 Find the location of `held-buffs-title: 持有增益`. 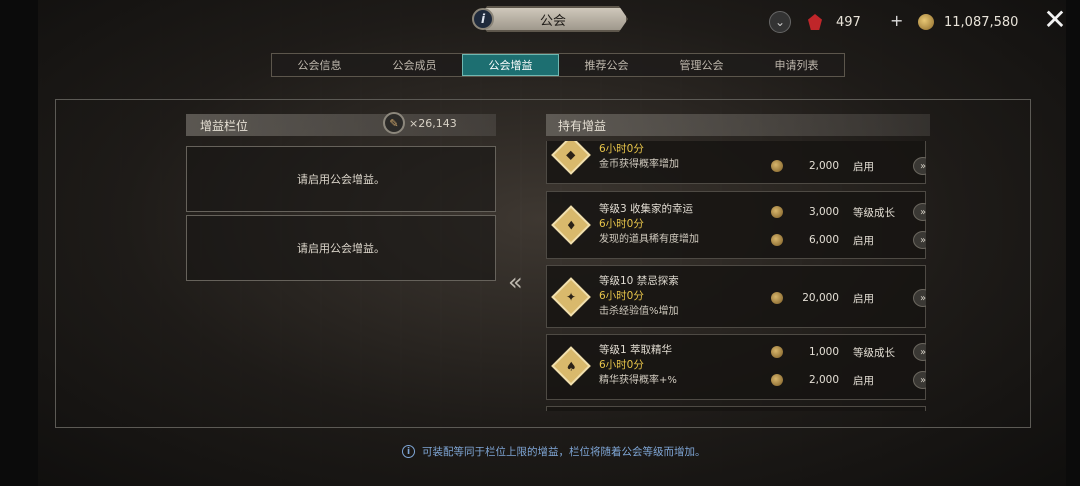

held-buffs-title: 持有增益 is located at coordinates (582, 125).